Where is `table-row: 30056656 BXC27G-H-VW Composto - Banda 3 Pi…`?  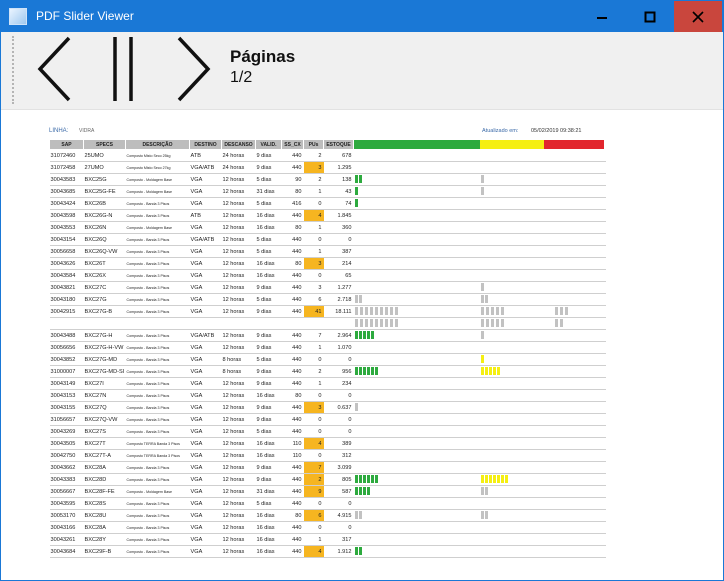 table-row: 30056656 BXC27G-H-VW Composto - Banda 3 Pi… is located at coordinates (327, 347).